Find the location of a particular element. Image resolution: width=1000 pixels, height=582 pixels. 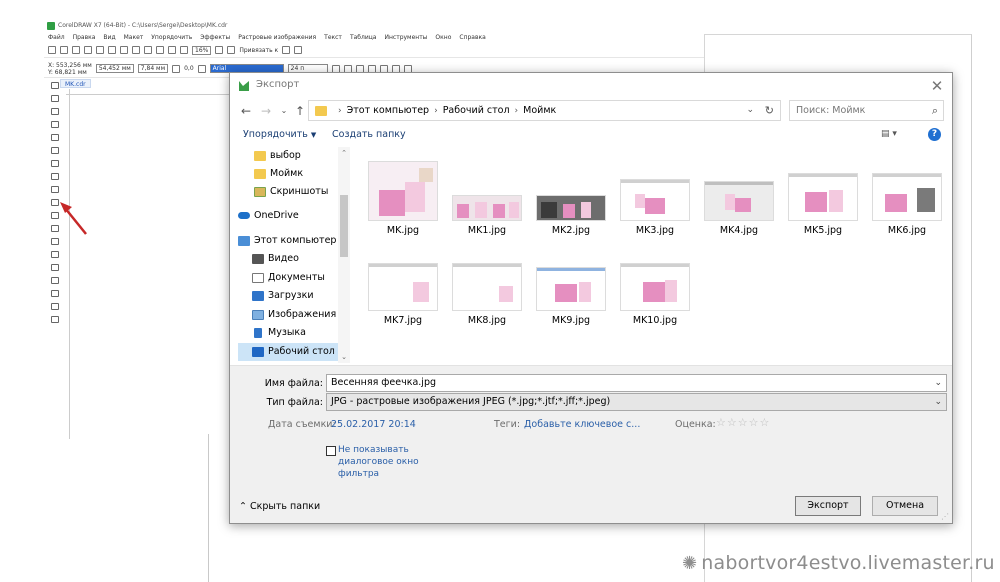

x-coordinate: X: 553,256 мм is located at coordinates (70, 65).